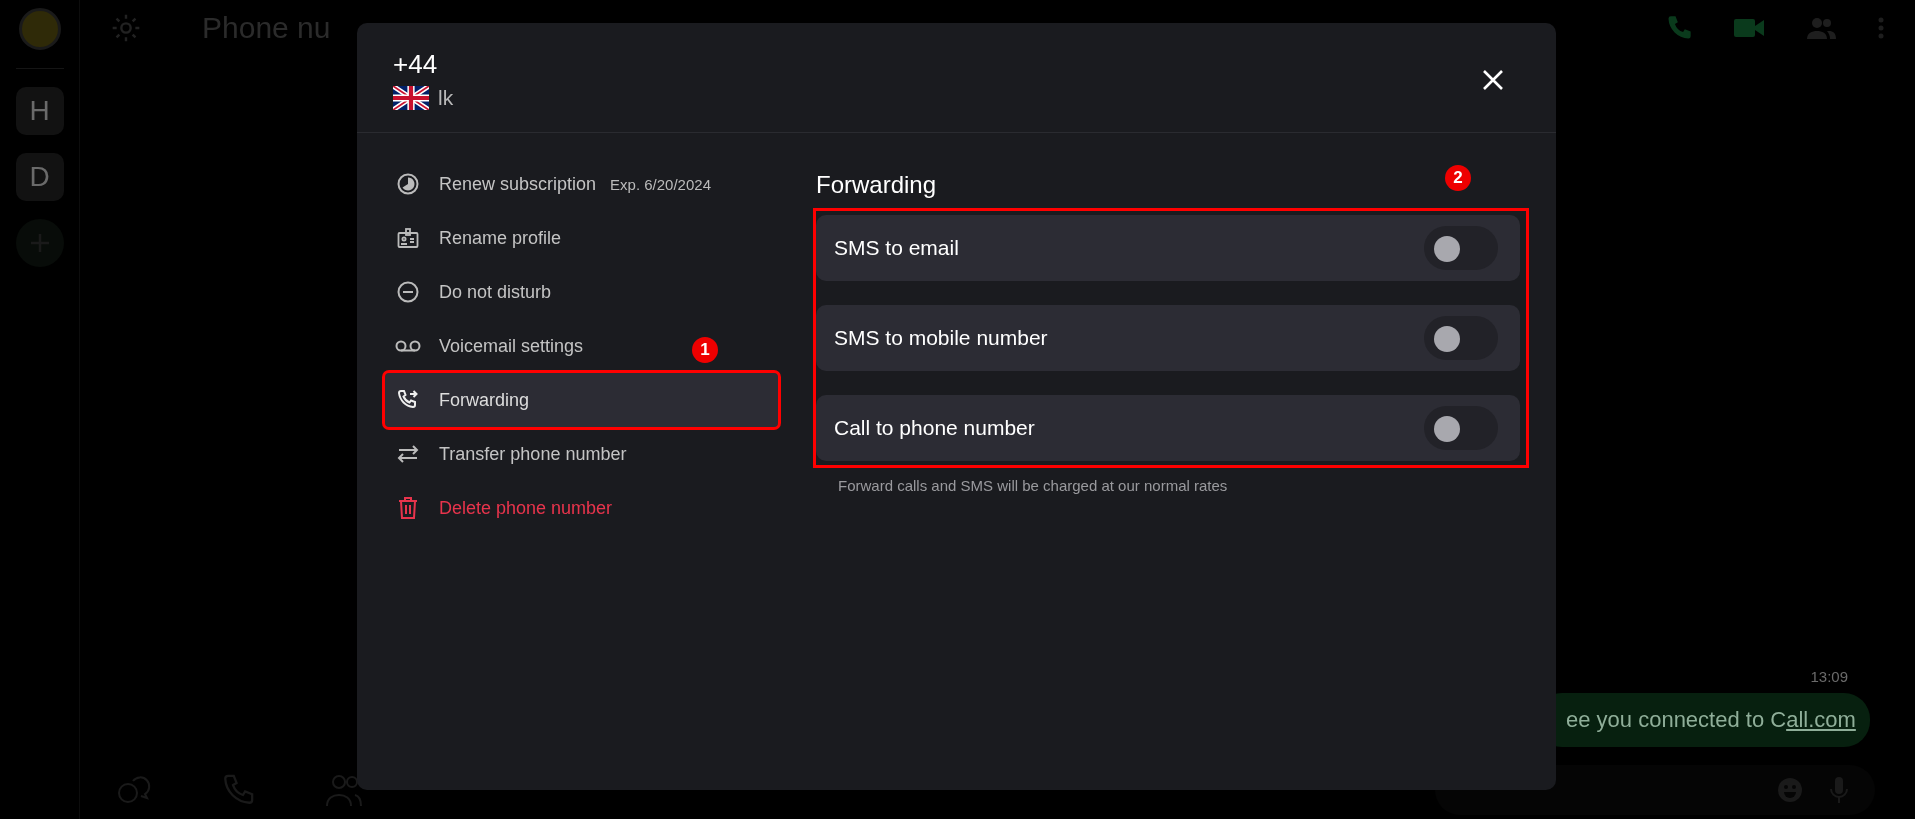 The image size is (1915, 819). Describe the element at coordinates (408, 238) in the screenshot. I see `id-card-icon` at that location.